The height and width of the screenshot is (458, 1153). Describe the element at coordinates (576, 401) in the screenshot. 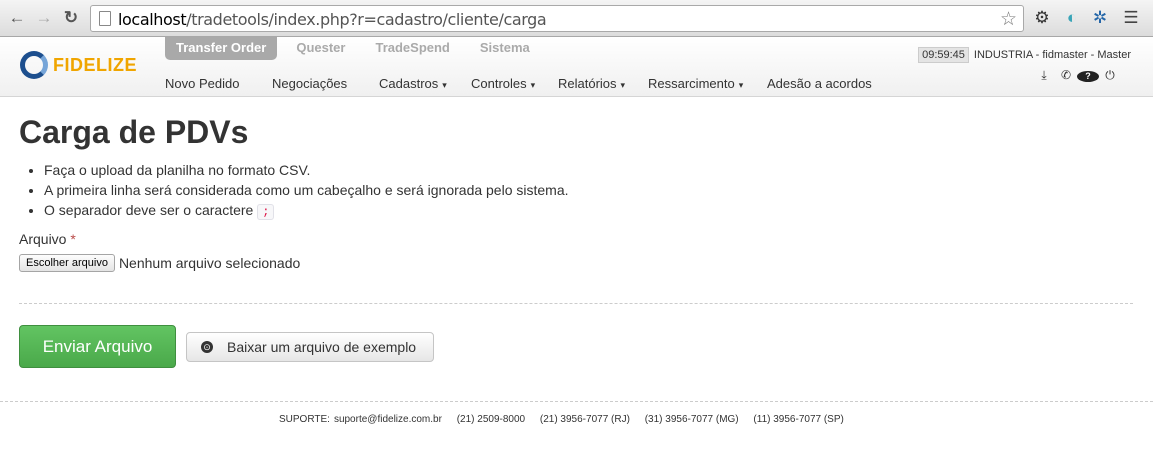

I see `footer-divider` at that location.